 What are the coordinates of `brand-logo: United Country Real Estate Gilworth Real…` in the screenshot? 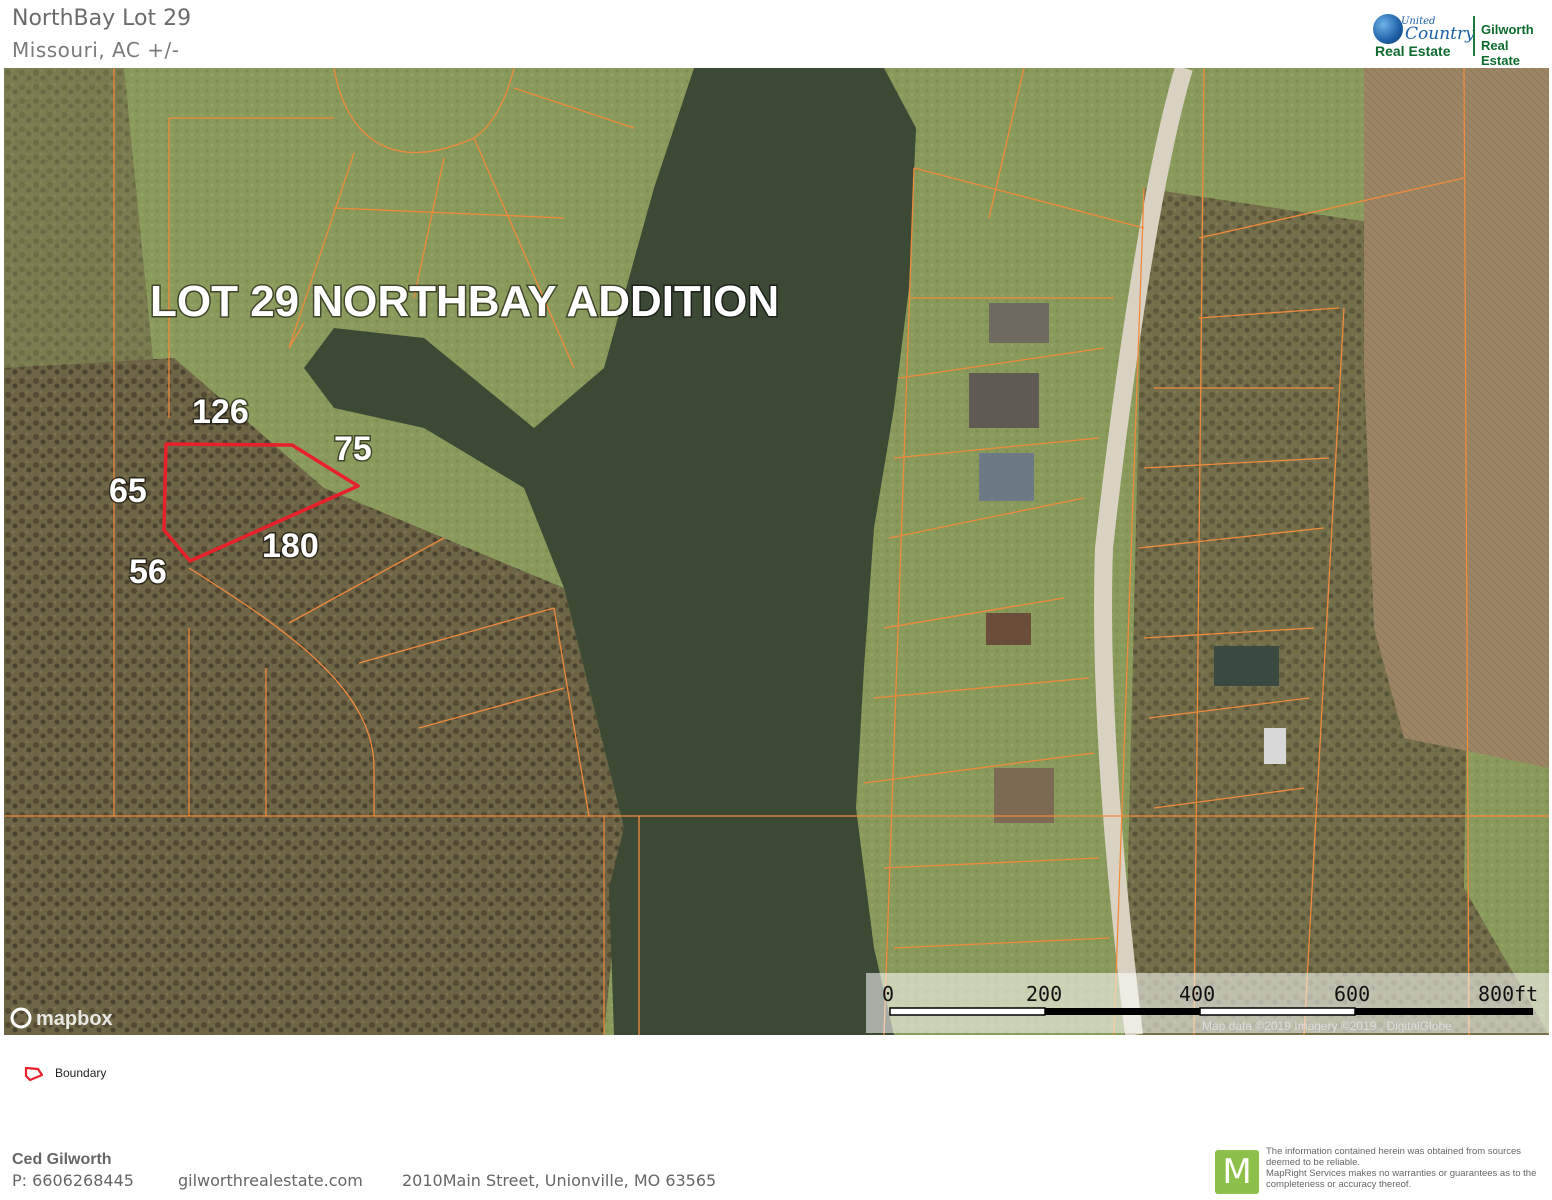 It's located at (1460, 41).